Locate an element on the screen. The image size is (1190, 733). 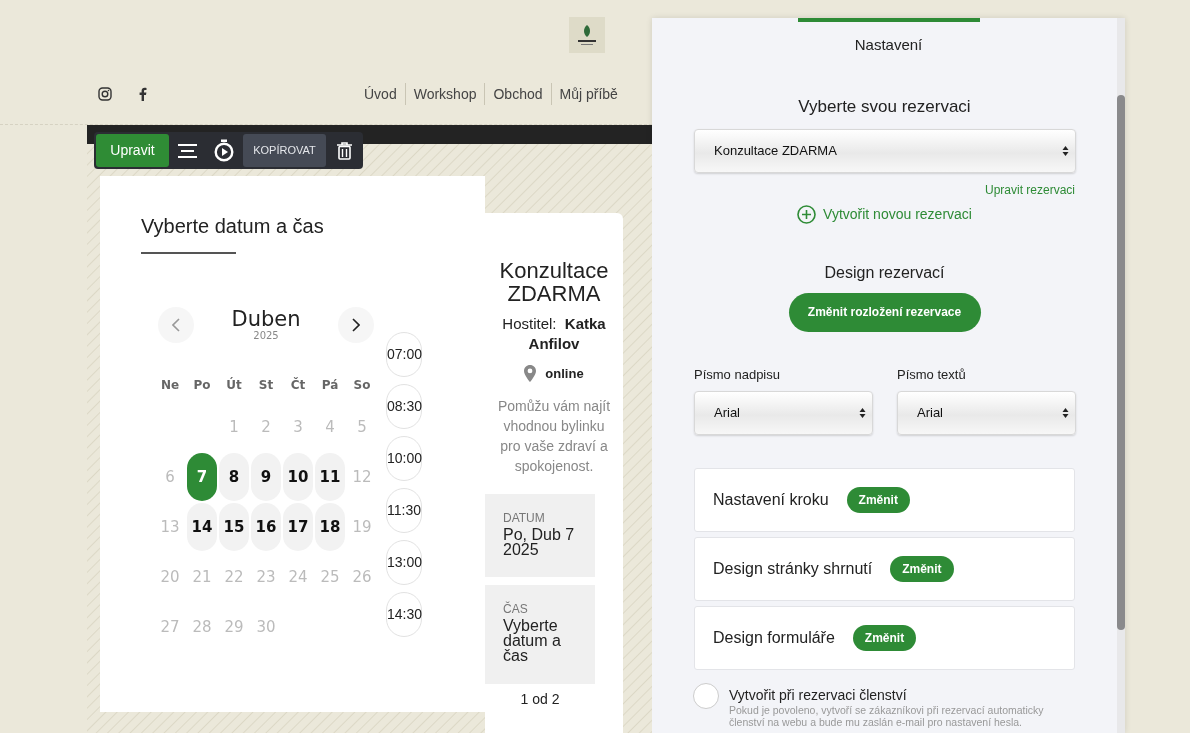
heading-font-select: Arial is located at coordinates (783, 413).